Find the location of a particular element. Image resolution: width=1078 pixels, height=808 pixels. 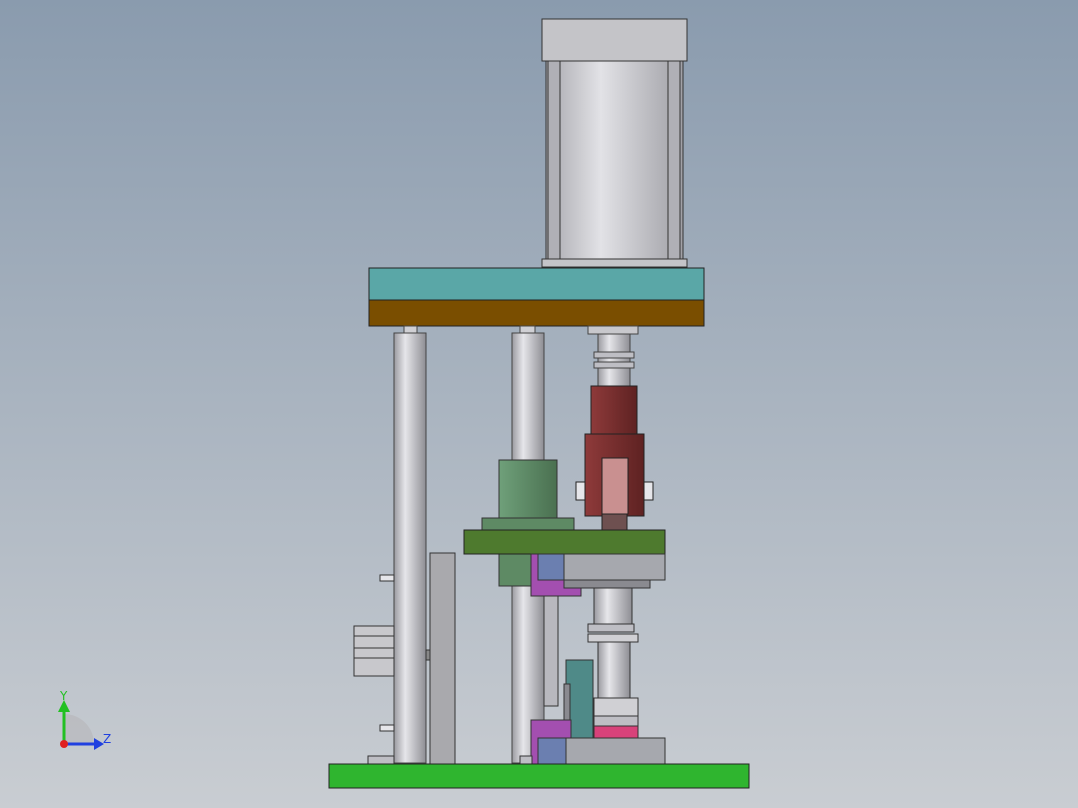

side-panel is located at coordinates (442, 658).